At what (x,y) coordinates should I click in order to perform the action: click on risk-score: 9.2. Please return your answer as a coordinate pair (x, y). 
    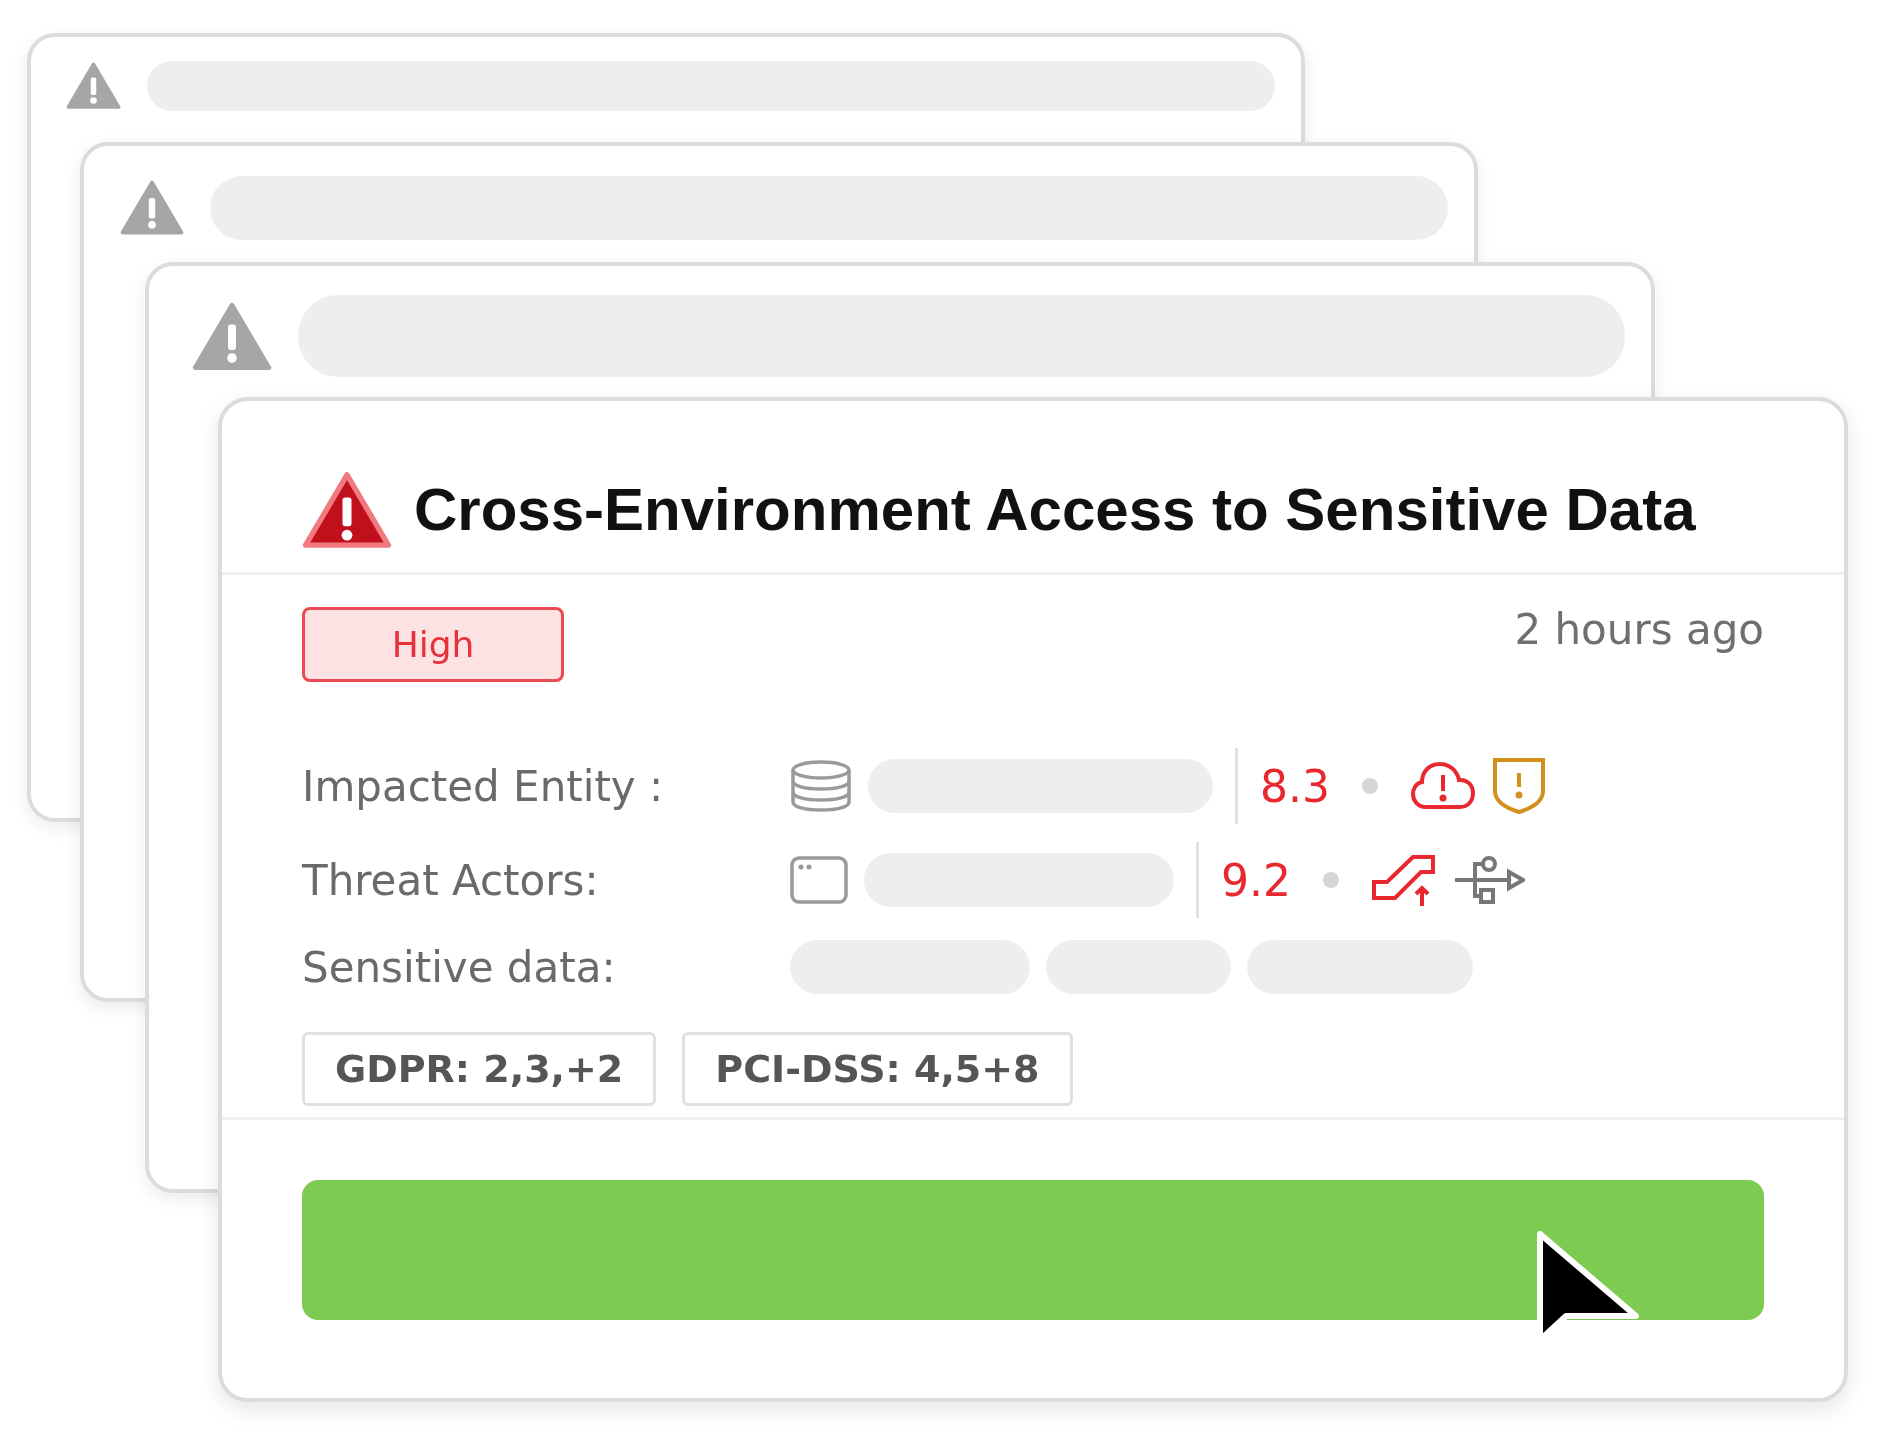
    Looking at the image, I should click on (1256, 880).